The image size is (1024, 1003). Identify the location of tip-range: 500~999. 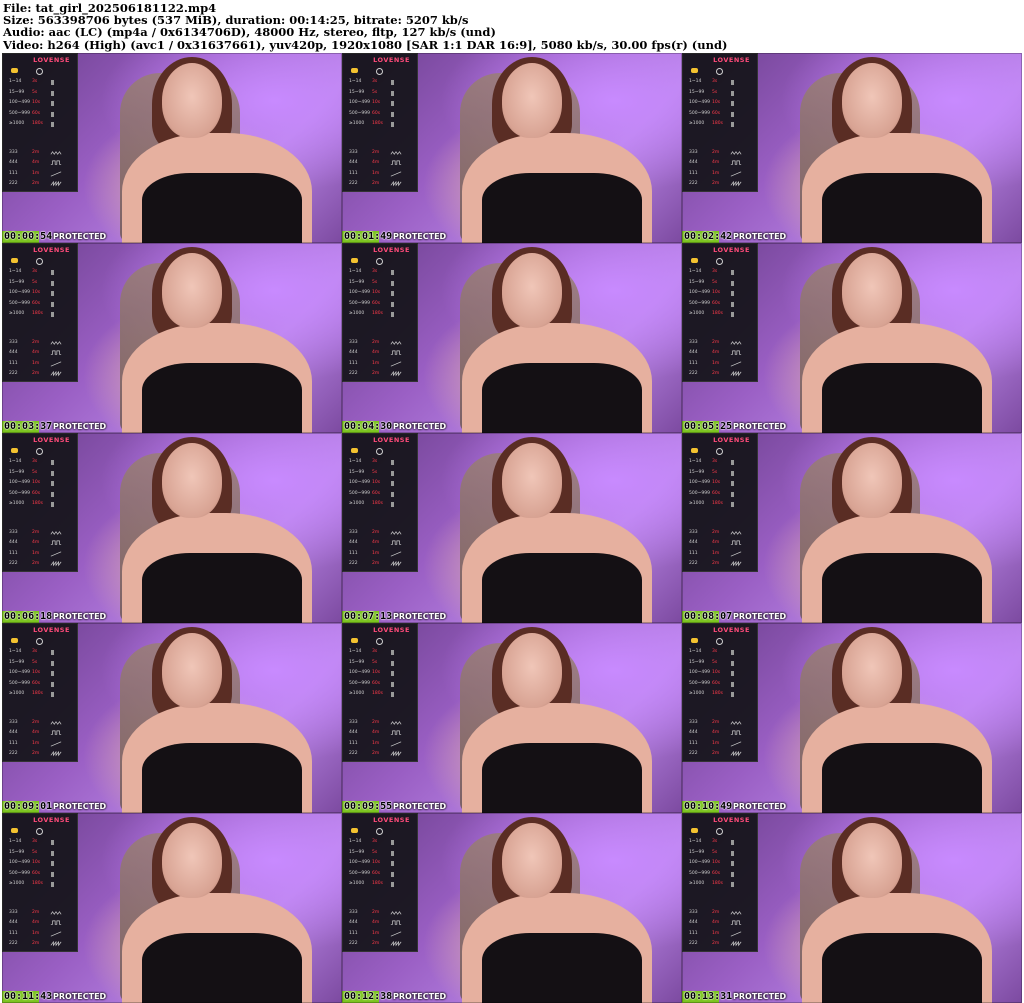
(359, 113).